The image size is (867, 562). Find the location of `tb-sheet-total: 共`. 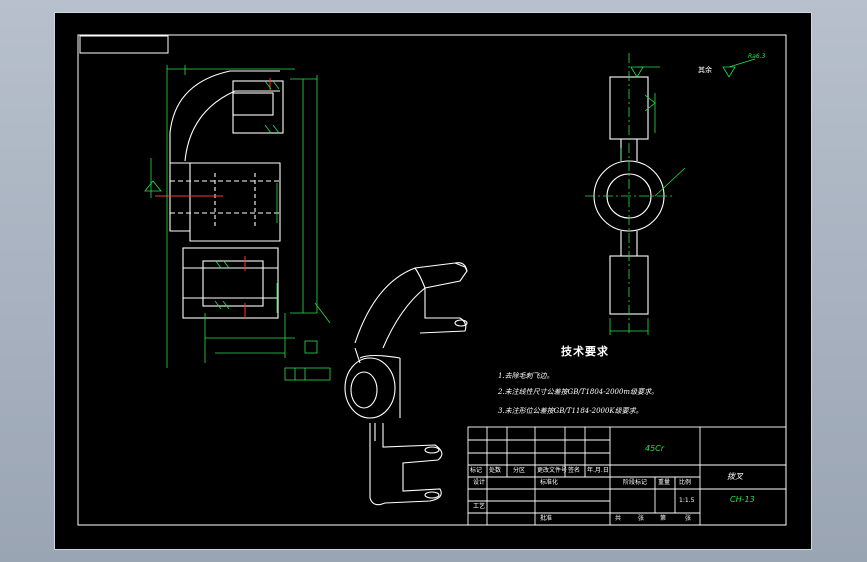

tb-sheet-total: 共 is located at coordinates (618, 518).